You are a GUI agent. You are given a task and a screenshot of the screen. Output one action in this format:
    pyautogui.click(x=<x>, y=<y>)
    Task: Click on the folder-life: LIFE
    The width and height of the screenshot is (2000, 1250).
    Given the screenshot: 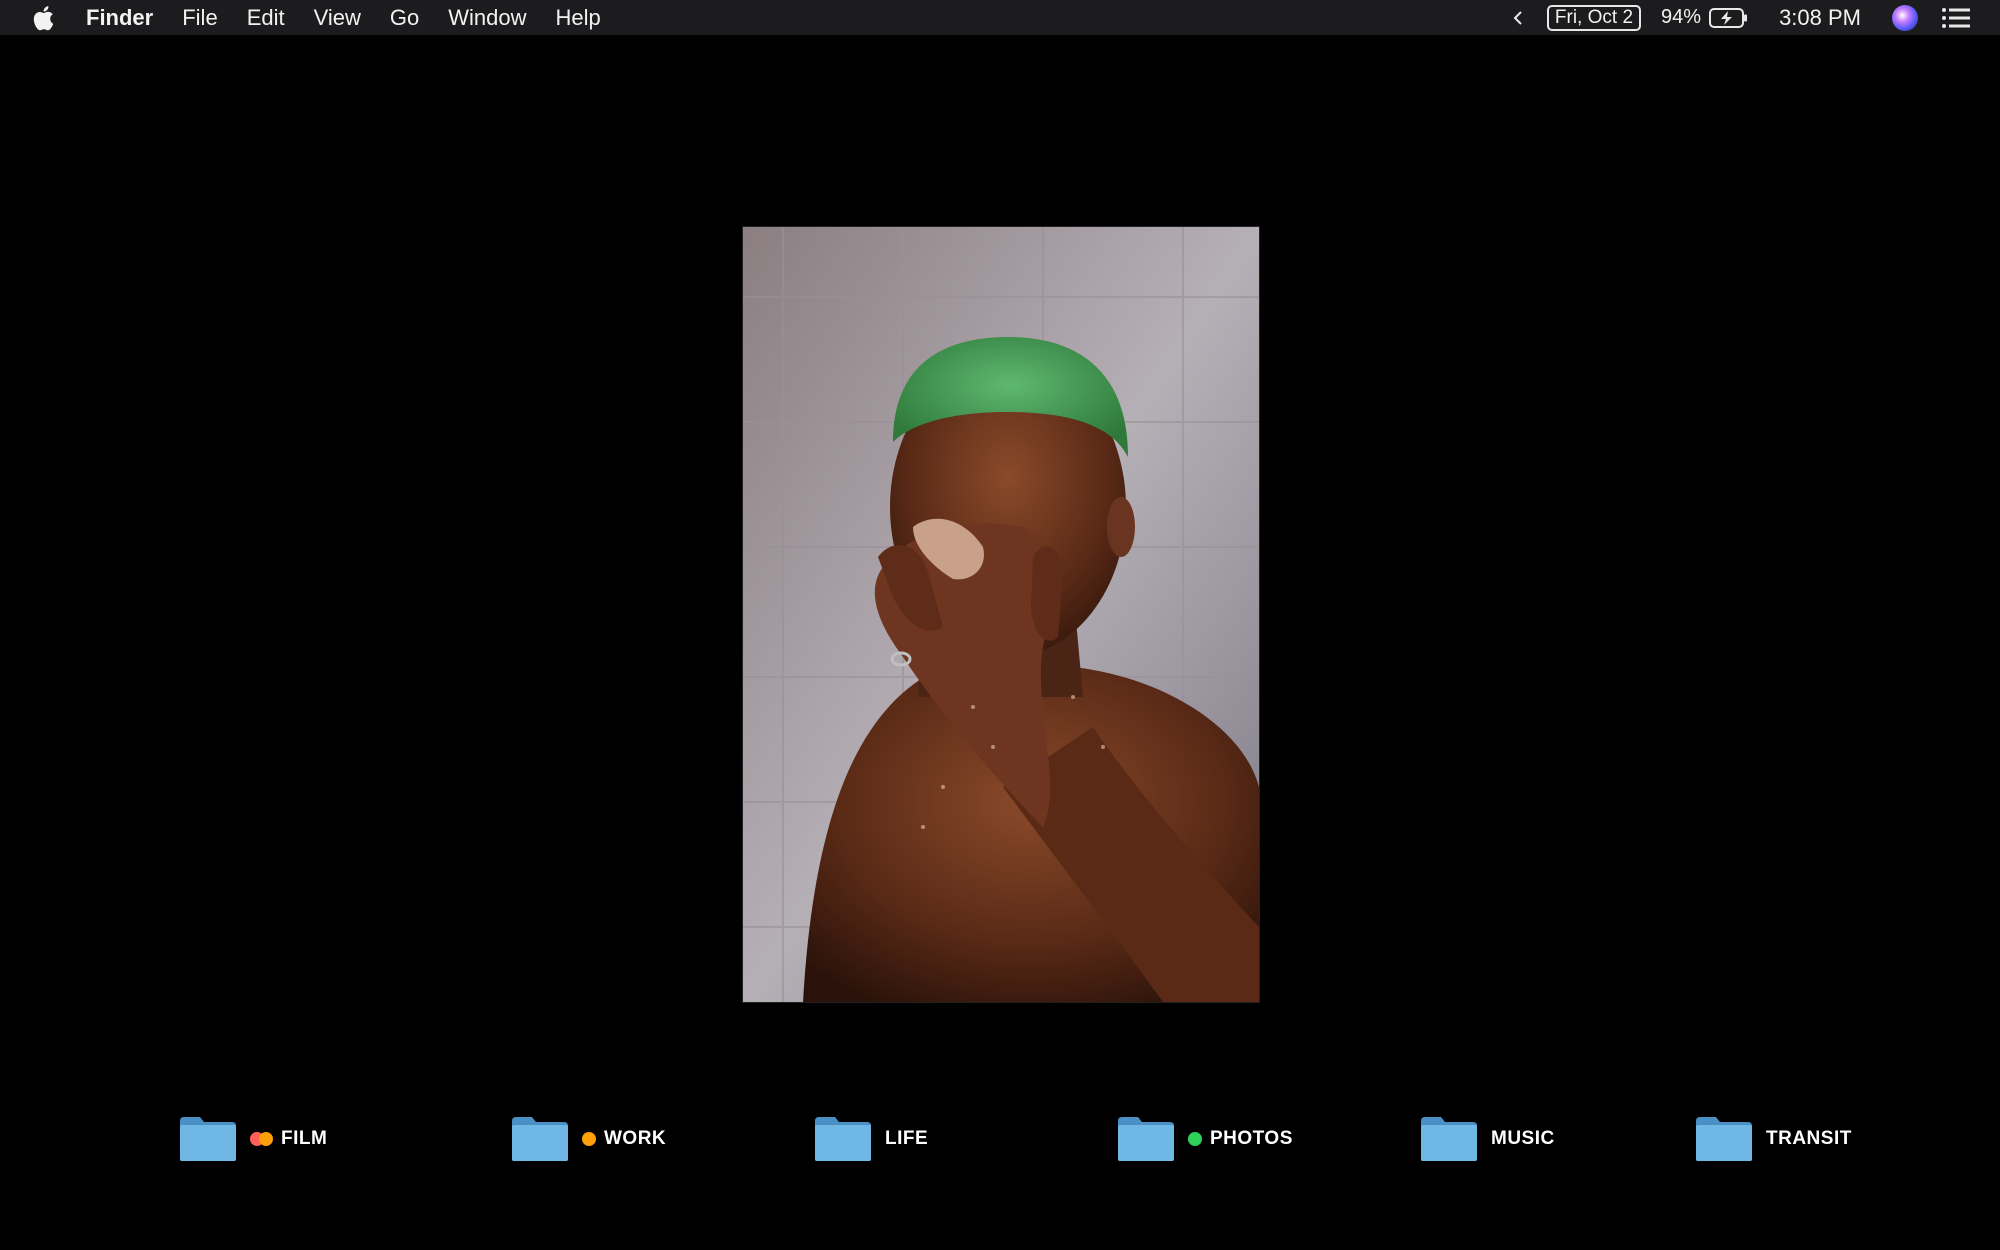 What is the action you would take?
    pyautogui.click(x=870, y=1139)
    